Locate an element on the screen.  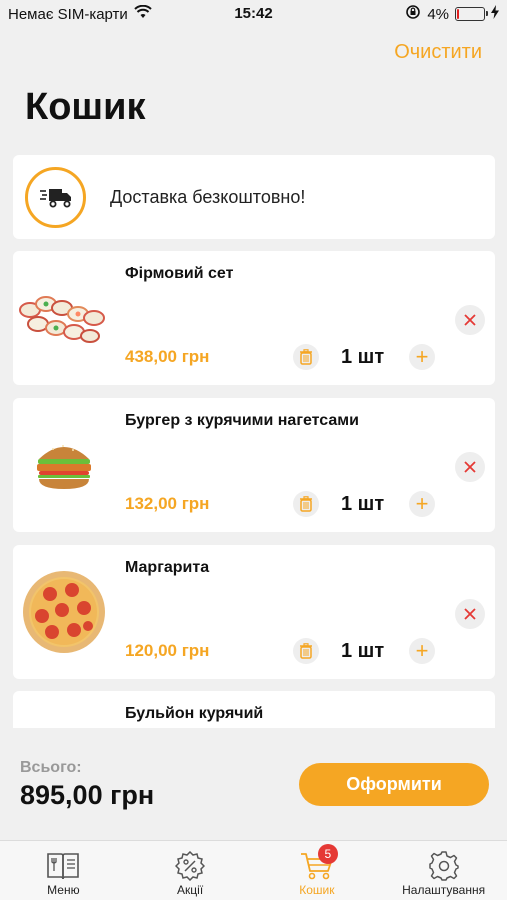
pizza-image is located at coordinates (64, 612).